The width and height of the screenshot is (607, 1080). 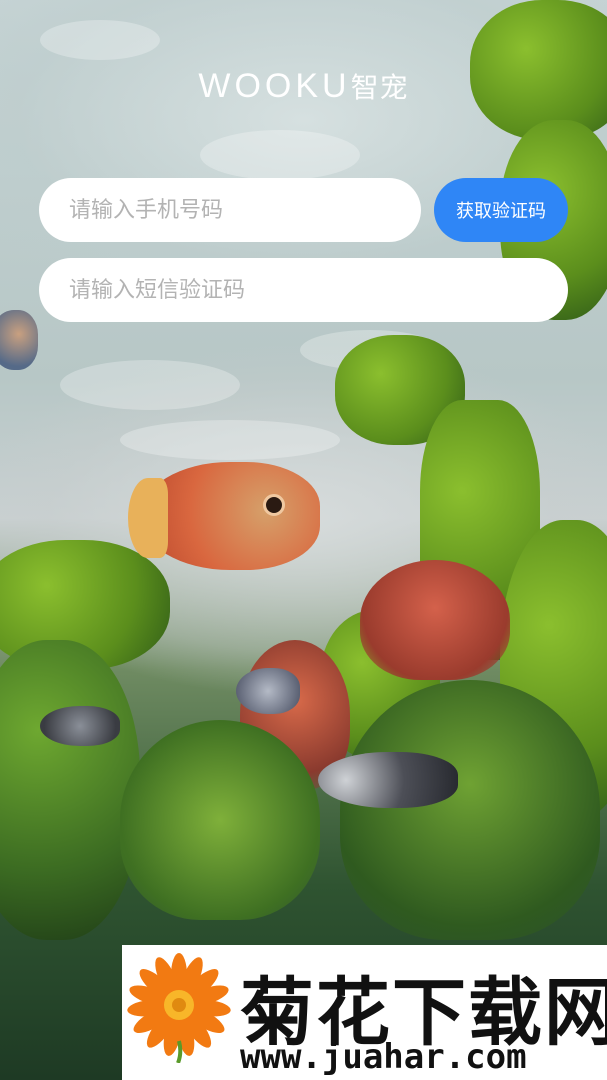 What do you see at coordinates (501, 210) in the screenshot?
I see `get-verification-code-button: 获取验证码` at bounding box center [501, 210].